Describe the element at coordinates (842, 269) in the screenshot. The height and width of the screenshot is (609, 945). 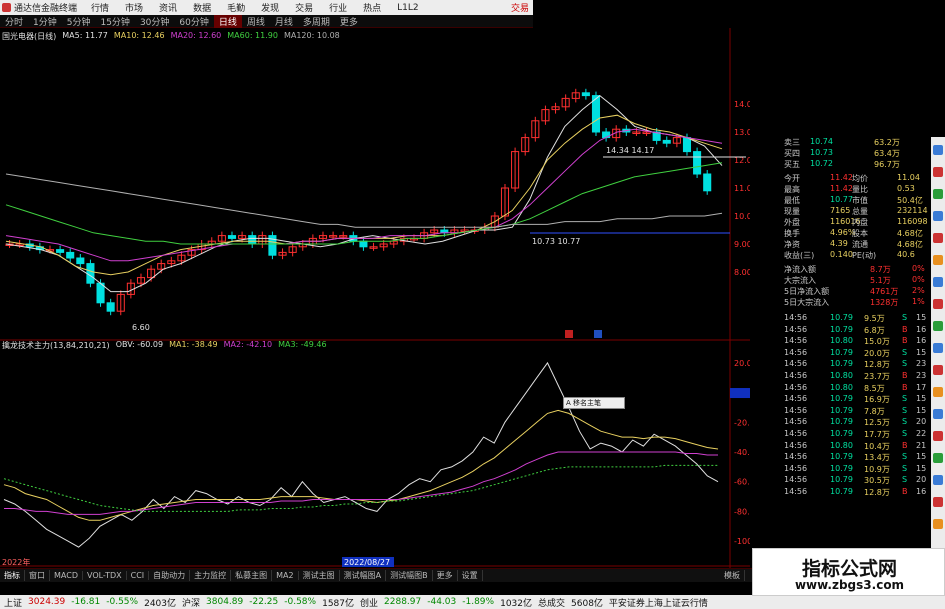
I see `capital-flow-row: 净流入额 8.7万 0%` at that location.